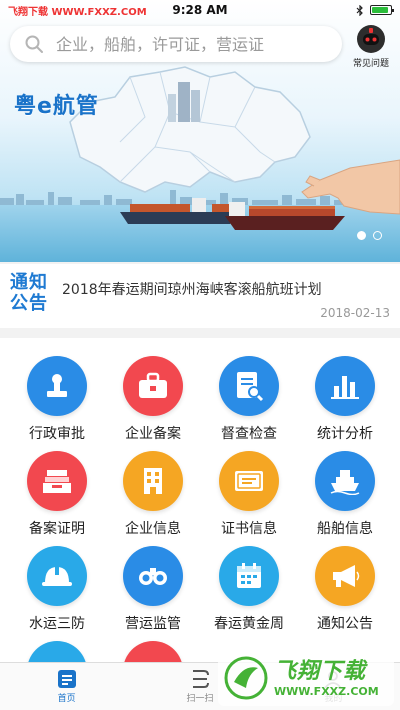 The image size is (400, 710). What do you see at coordinates (56, 106) in the screenshot?
I see `banner-logo: 粤e航管` at bounding box center [56, 106].